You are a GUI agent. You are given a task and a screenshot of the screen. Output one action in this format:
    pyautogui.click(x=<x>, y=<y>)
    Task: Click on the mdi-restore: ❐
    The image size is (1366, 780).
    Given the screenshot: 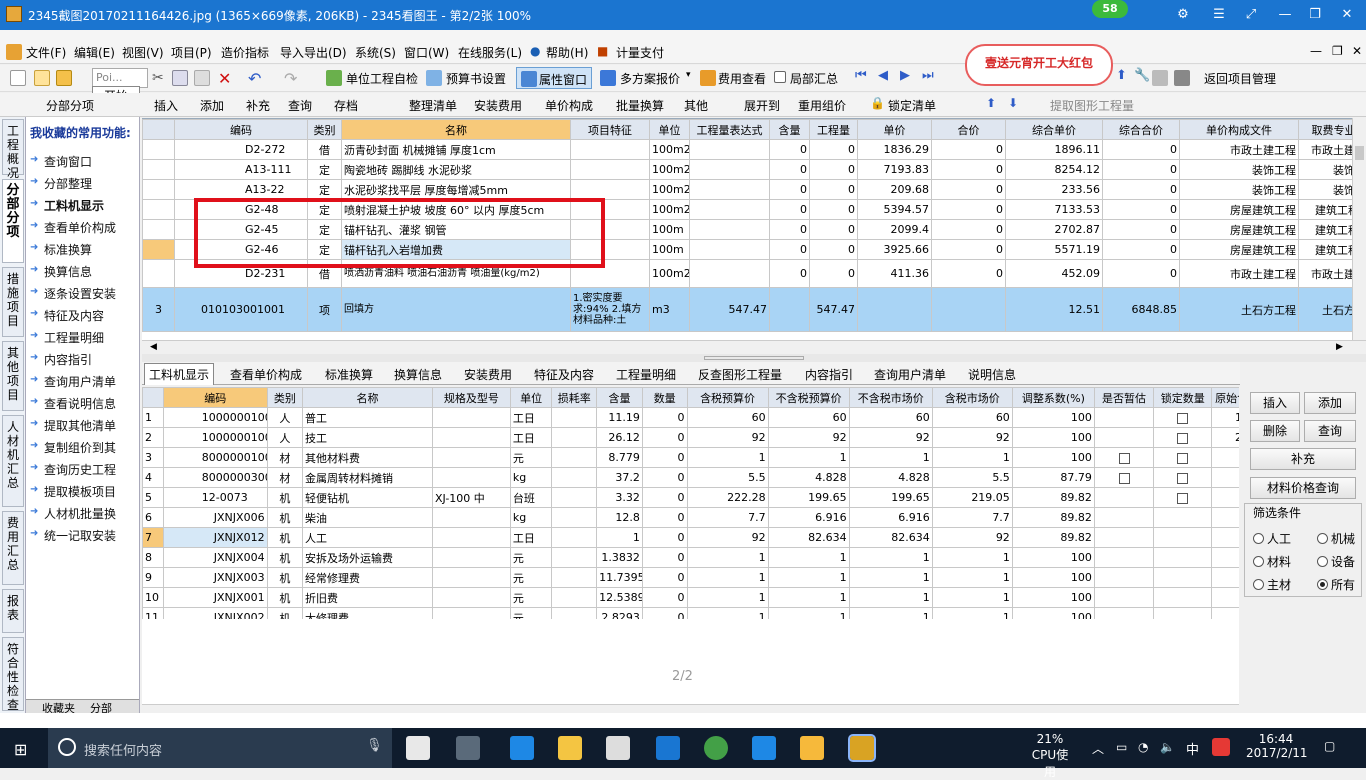 What is the action you would take?
    pyautogui.click(x=1337, y=51)
    